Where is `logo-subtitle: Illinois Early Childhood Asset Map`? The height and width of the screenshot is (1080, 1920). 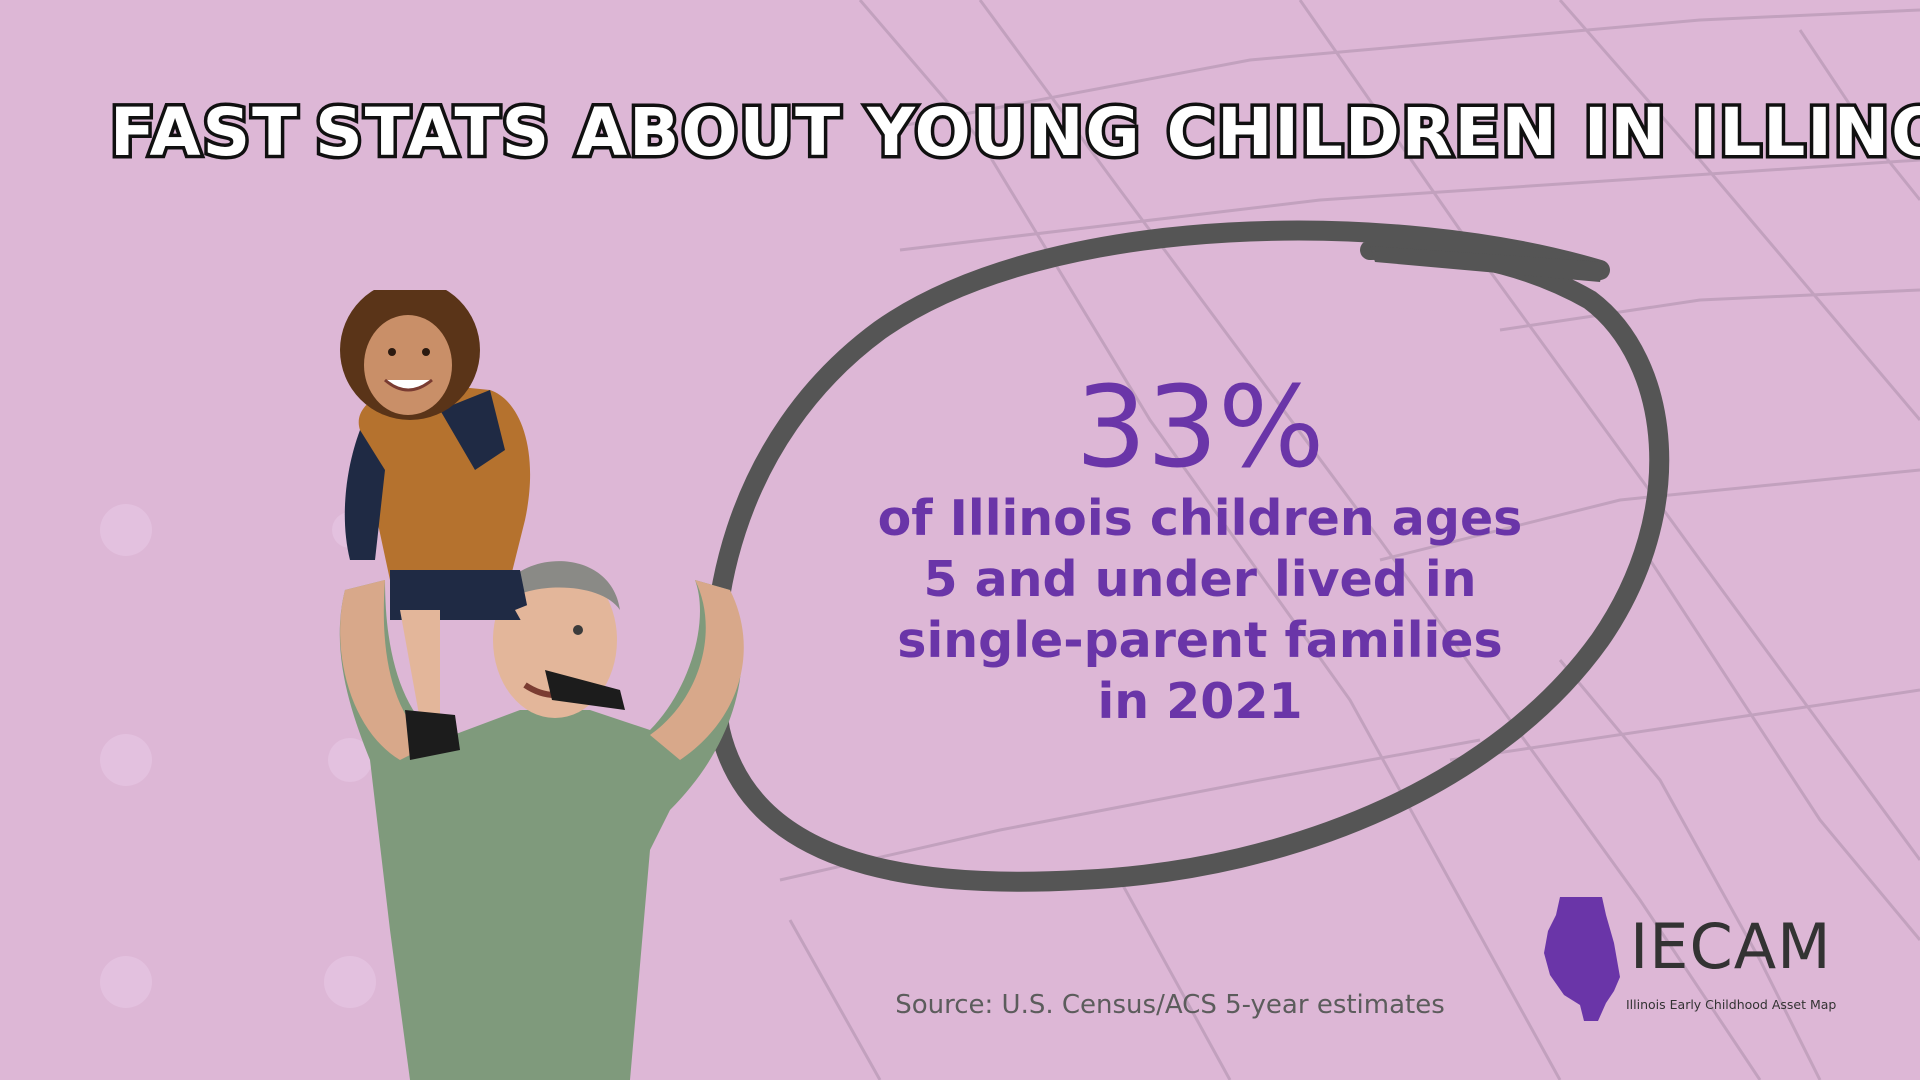 logo-subtitle: Illinois Early Childhood Asset Map is located at coordinates (1731, 1004).